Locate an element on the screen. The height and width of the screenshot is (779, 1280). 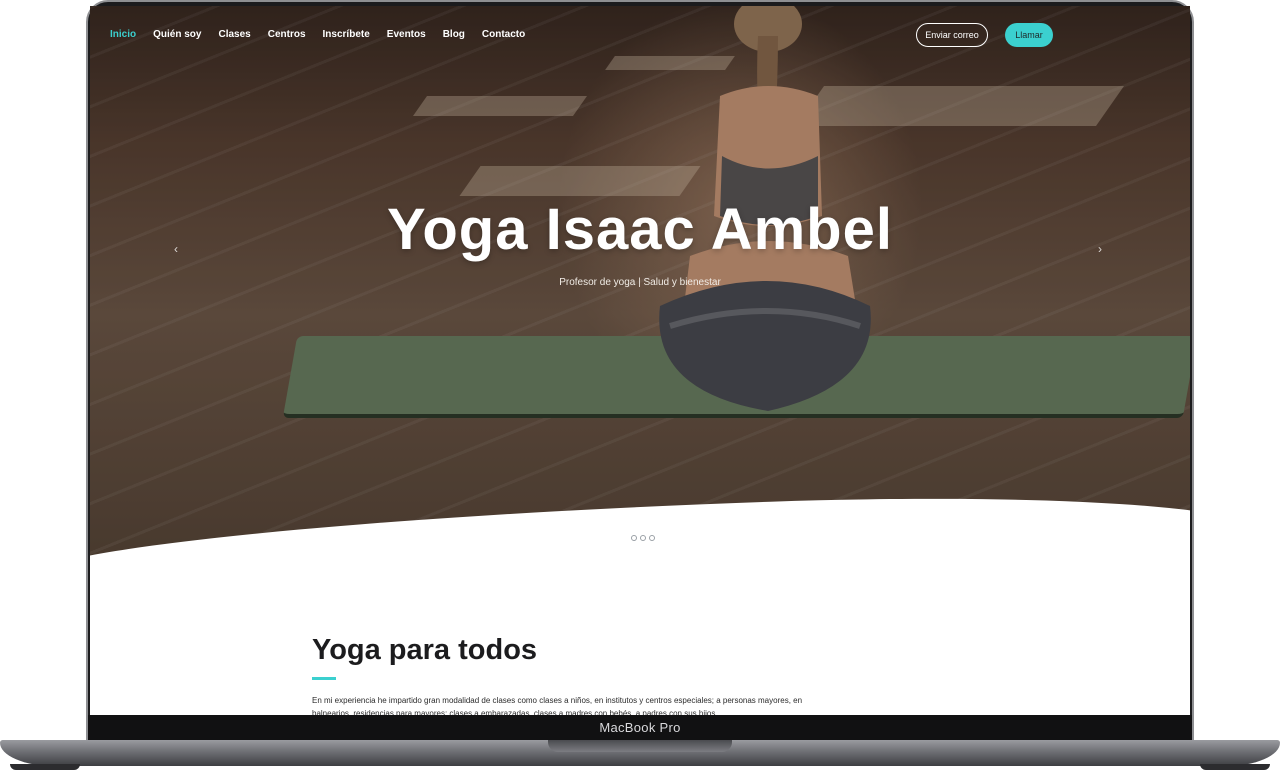
nav-item-quien-soy: Quién soy is located at coordinates (177, 35).